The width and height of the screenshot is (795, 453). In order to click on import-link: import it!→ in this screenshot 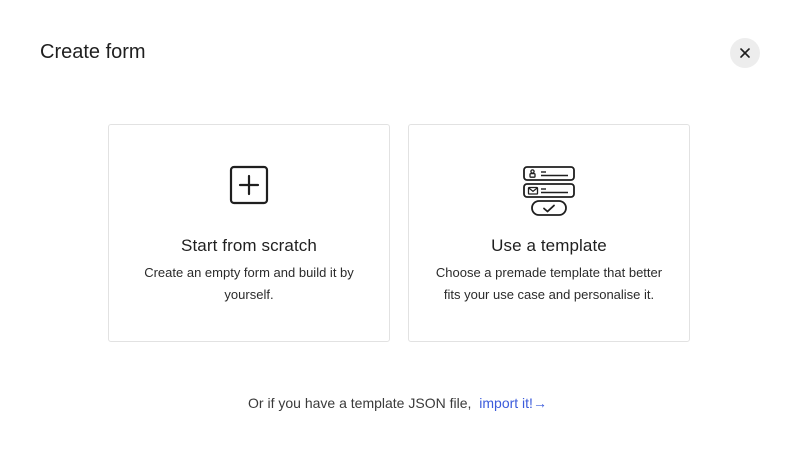, I will do `click(513, 403)`.